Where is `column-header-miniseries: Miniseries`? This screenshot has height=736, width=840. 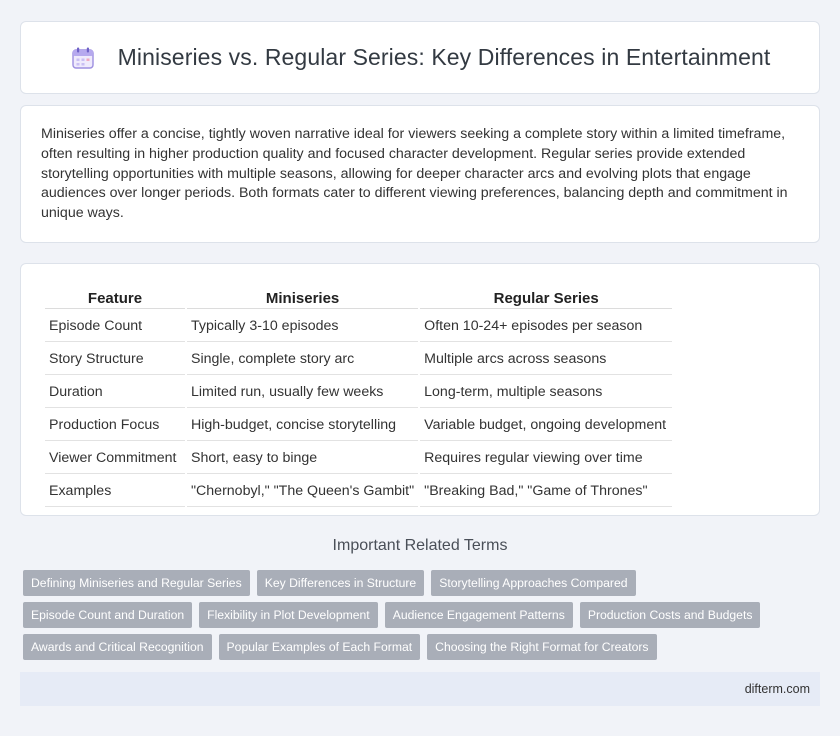 column-header-miniseries: Miniseries is located at coordinates (303, 297).